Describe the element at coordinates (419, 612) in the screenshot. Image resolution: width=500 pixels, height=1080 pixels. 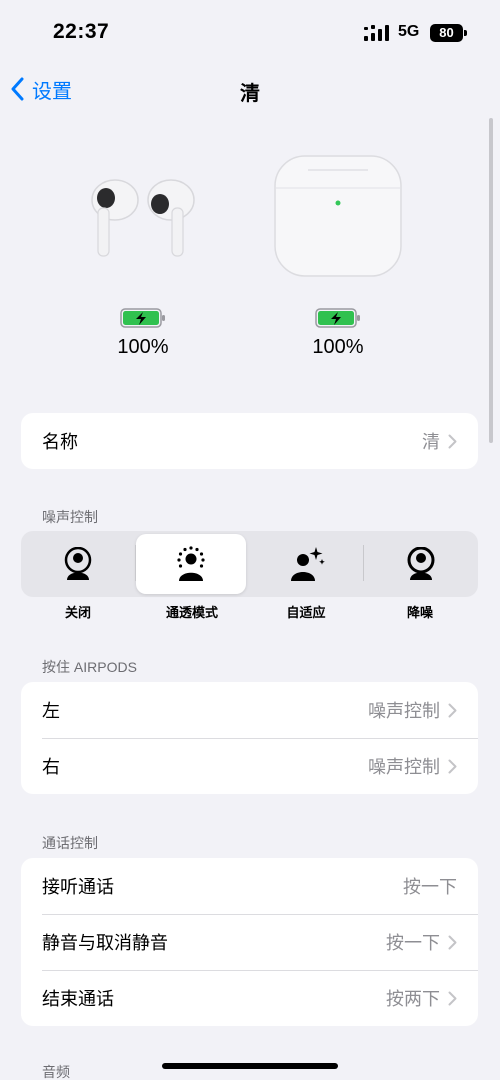
I see `noise-option-cancellation-label: 降噪` at that location.